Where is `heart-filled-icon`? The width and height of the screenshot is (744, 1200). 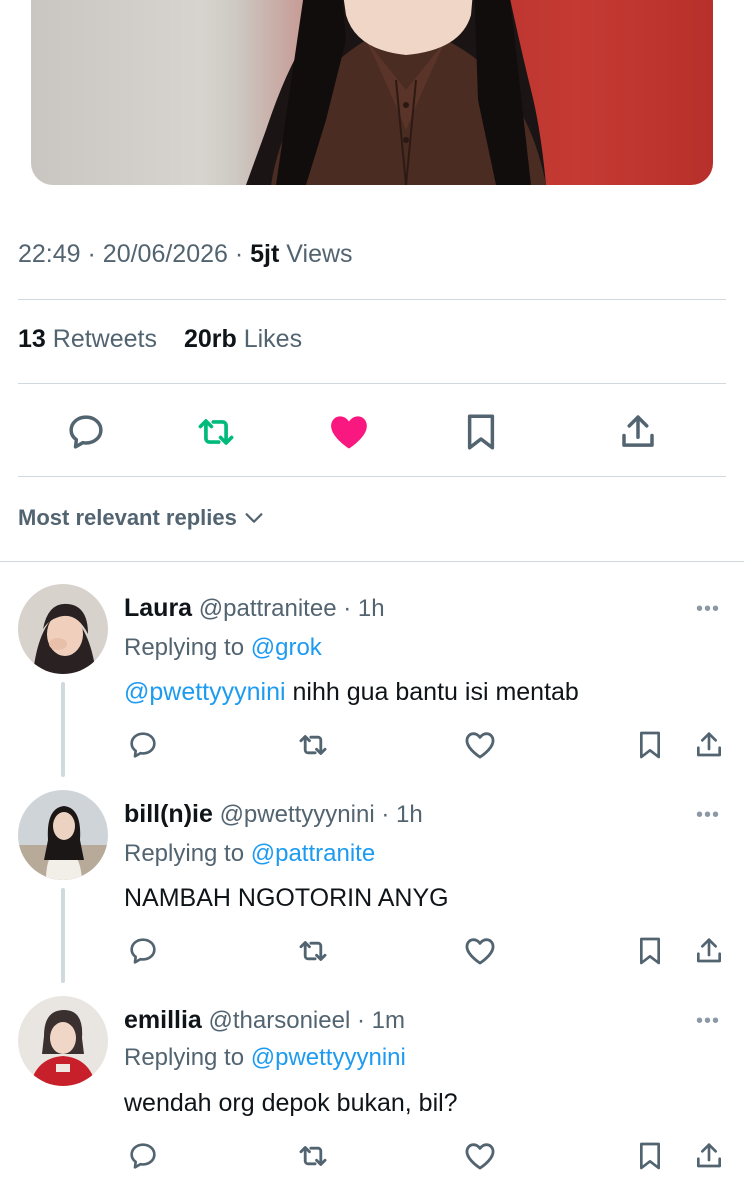 heart-filled-icon is located at coordinates (349, 432).